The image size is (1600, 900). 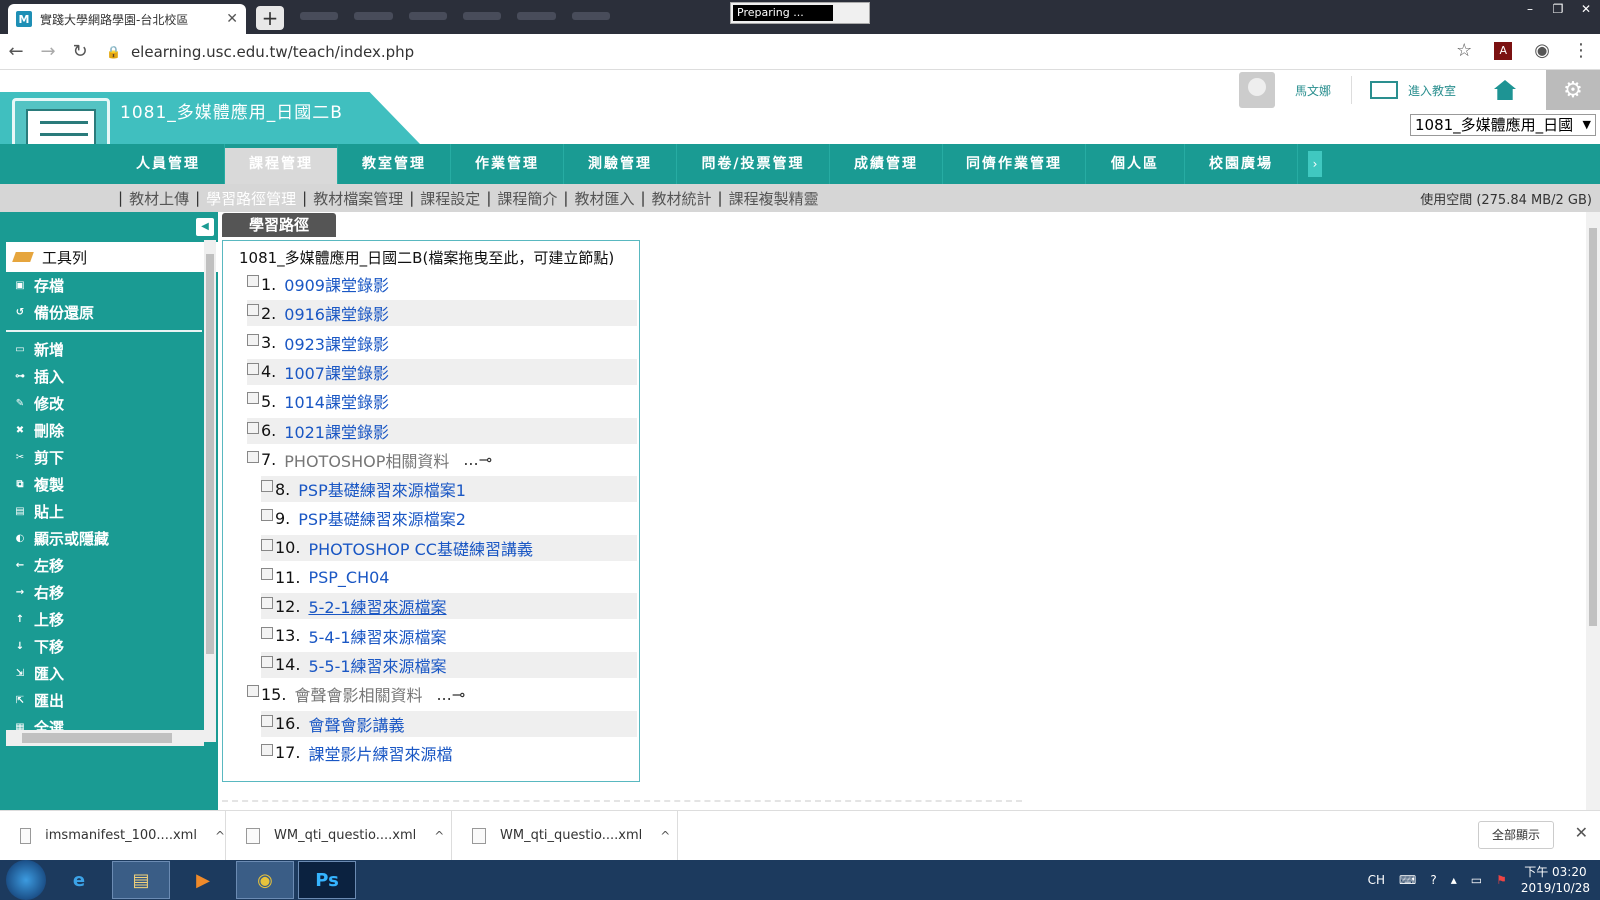 What do you see at coordinates (358, 198) in the screenshot?
I see `subnav-file-management: 教材檔案管理` at bounding box center [358, 198].